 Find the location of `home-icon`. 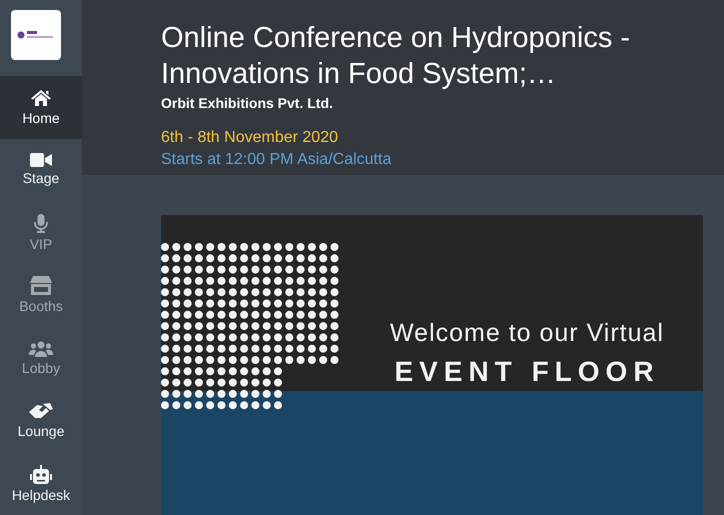

home-icon is located at coordinates (41, 97).